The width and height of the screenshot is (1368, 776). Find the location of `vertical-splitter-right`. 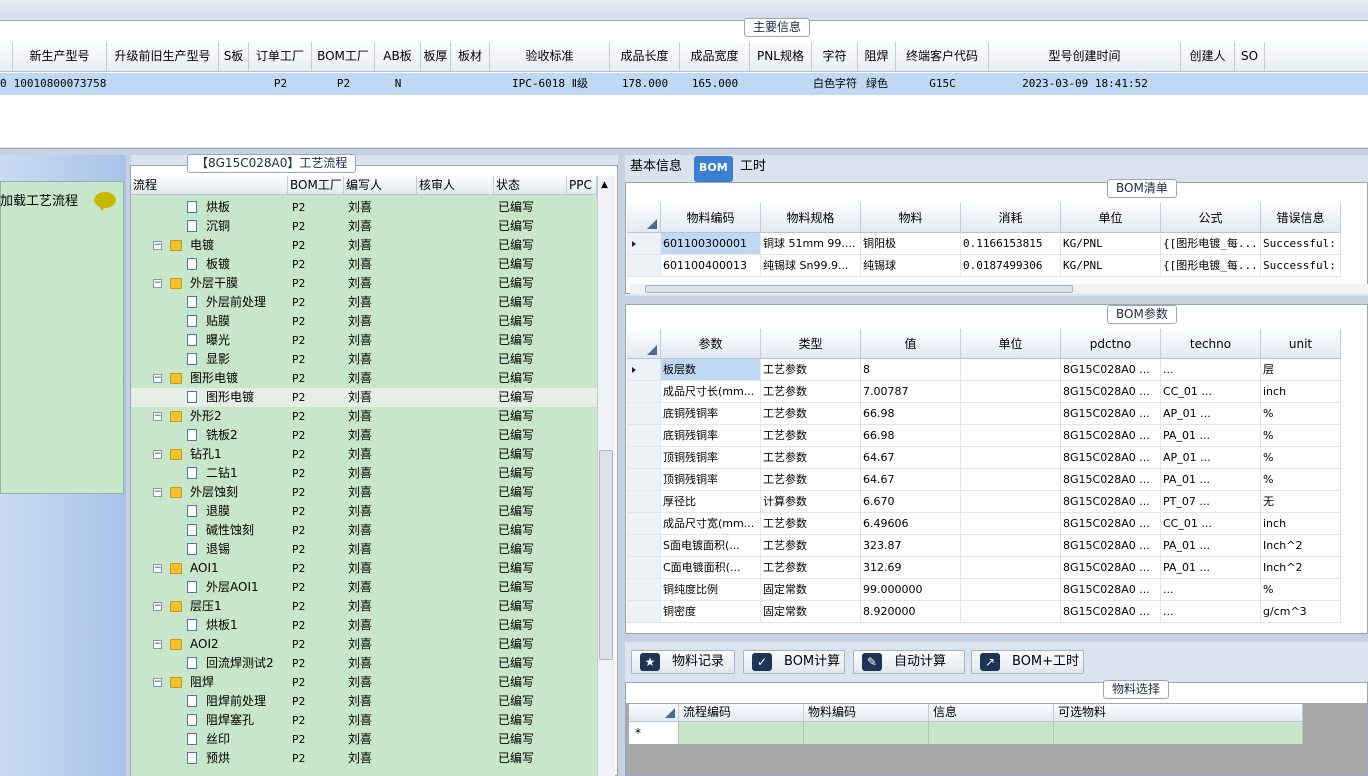

vertical-splitter-right is located at coordinates (621, 465).